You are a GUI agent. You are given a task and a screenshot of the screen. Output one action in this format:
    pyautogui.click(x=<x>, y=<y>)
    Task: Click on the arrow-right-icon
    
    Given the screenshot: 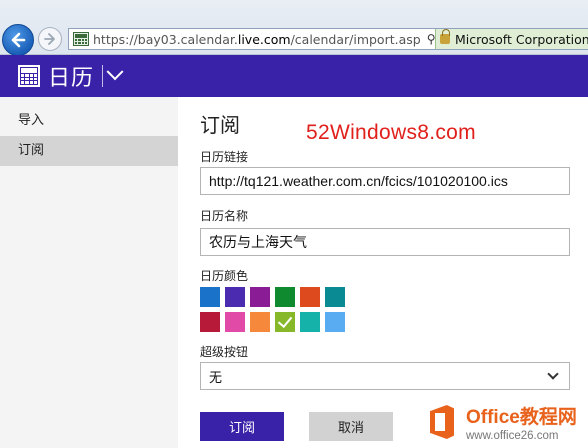 What is the action you would take?
    pyautogui.click(x=49, y=39)
    